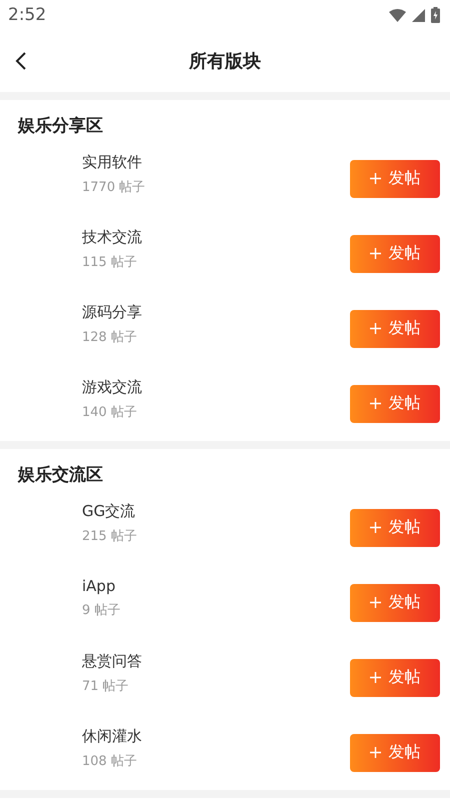 This screenshot has height=800, width=450. I want to click on post-count: 71 帖子, so click(106, 686).